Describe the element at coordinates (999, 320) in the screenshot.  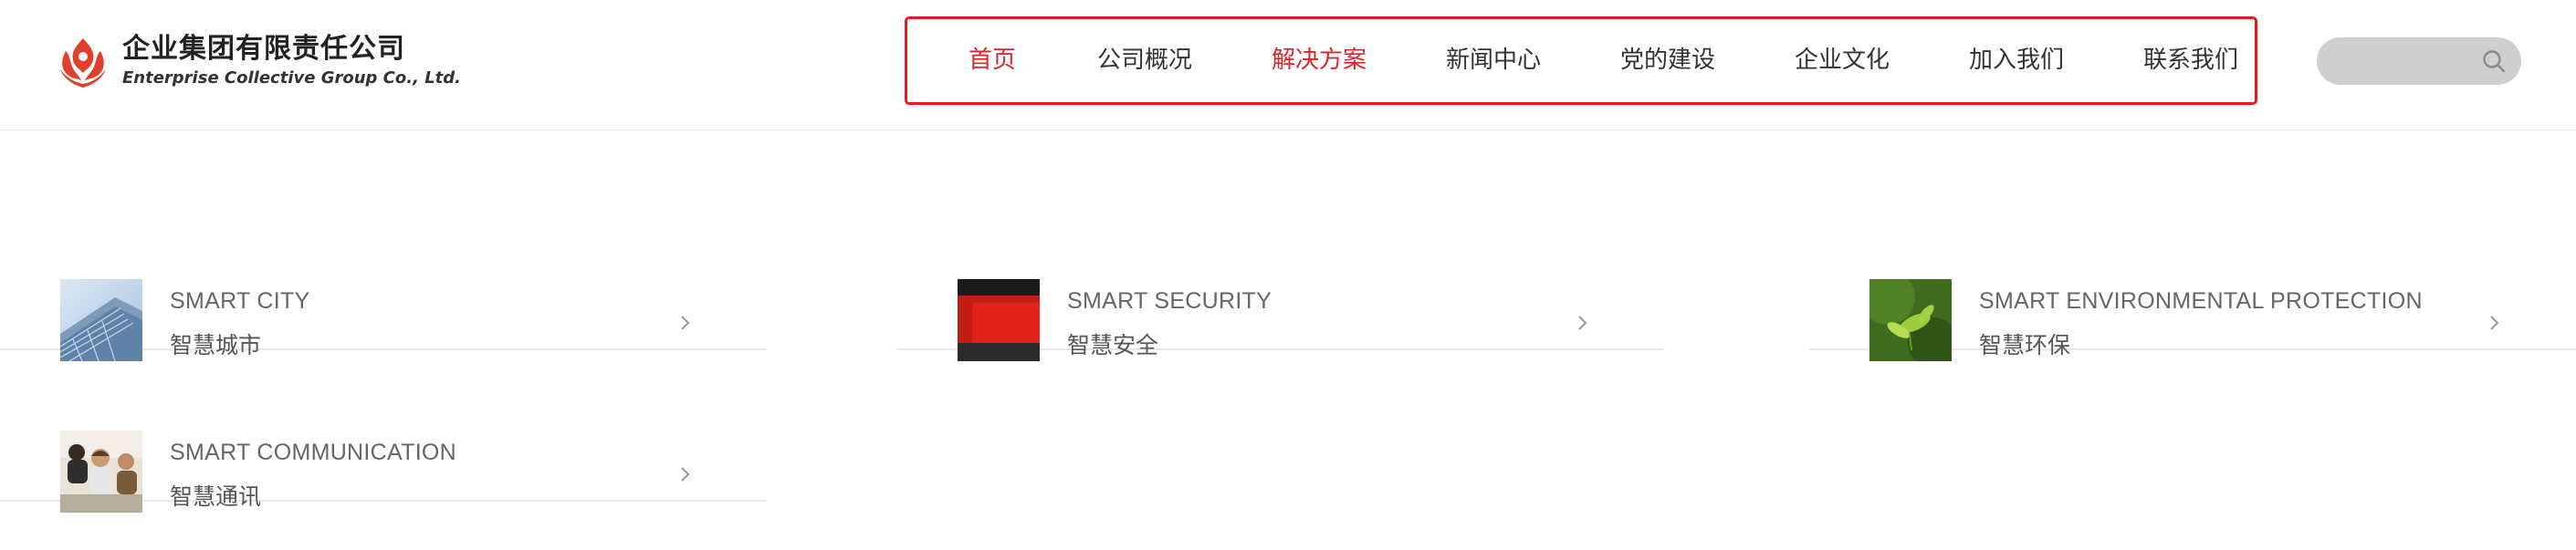
I see `smart-security-thumbnail` at that location.